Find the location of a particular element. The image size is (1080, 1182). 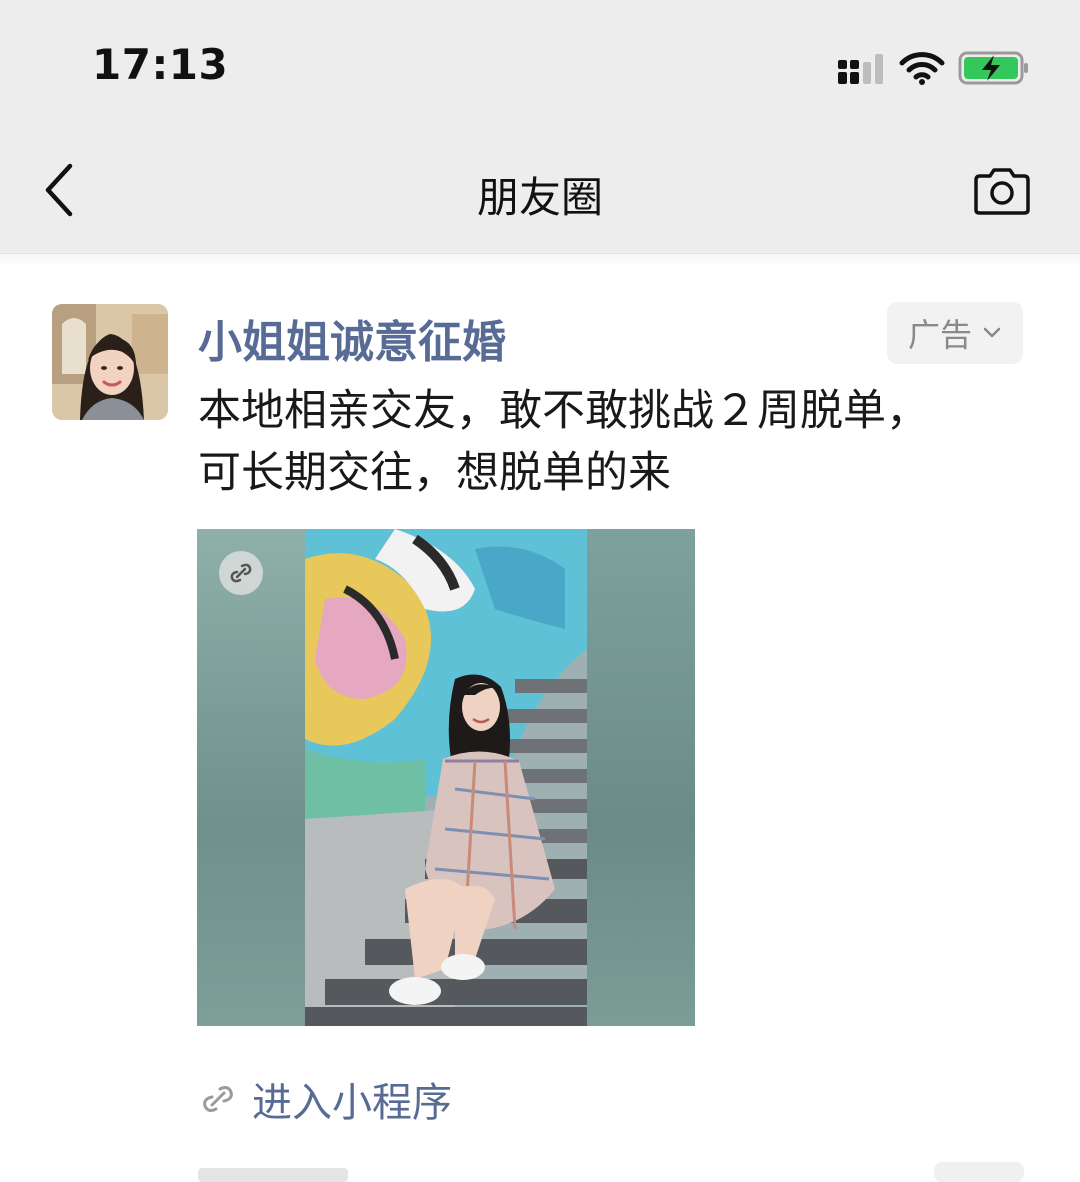

post-text-line: 本地相亲交友，敢不敢挑战２周脱单， is located at coordinates (563, 411).